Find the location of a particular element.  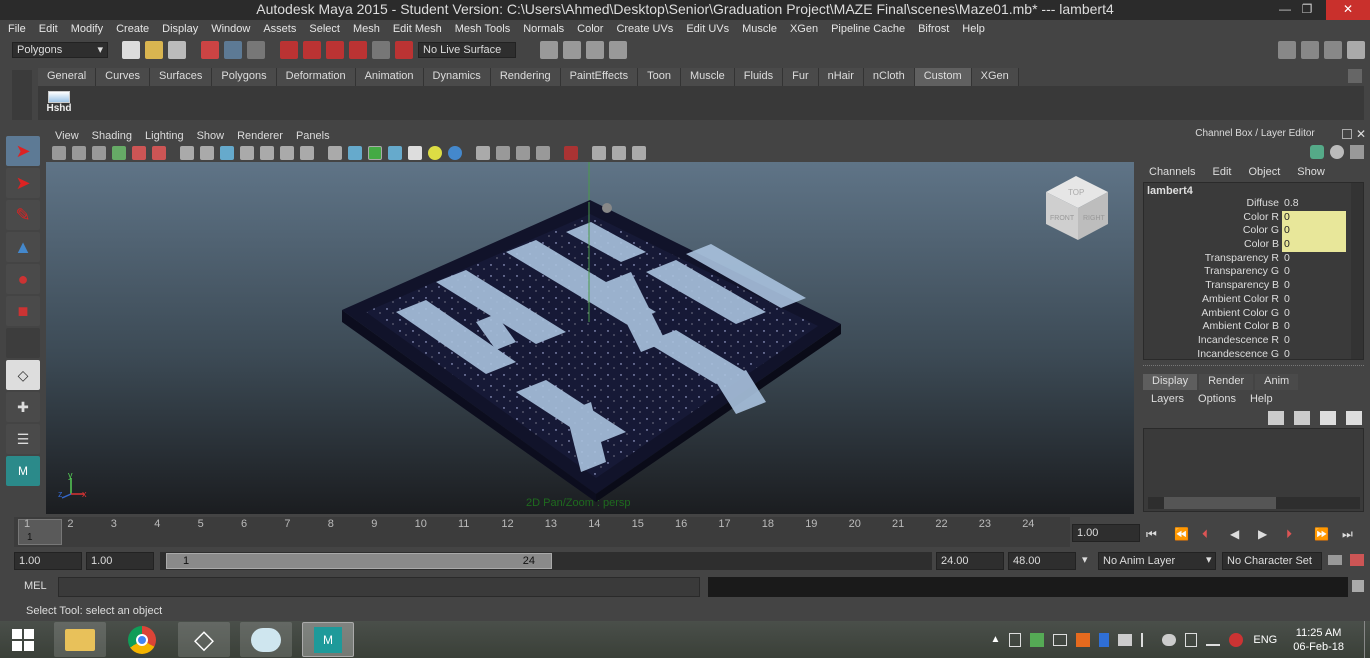

playback-start-field: 1.00 is located at coordinates (120, 561).